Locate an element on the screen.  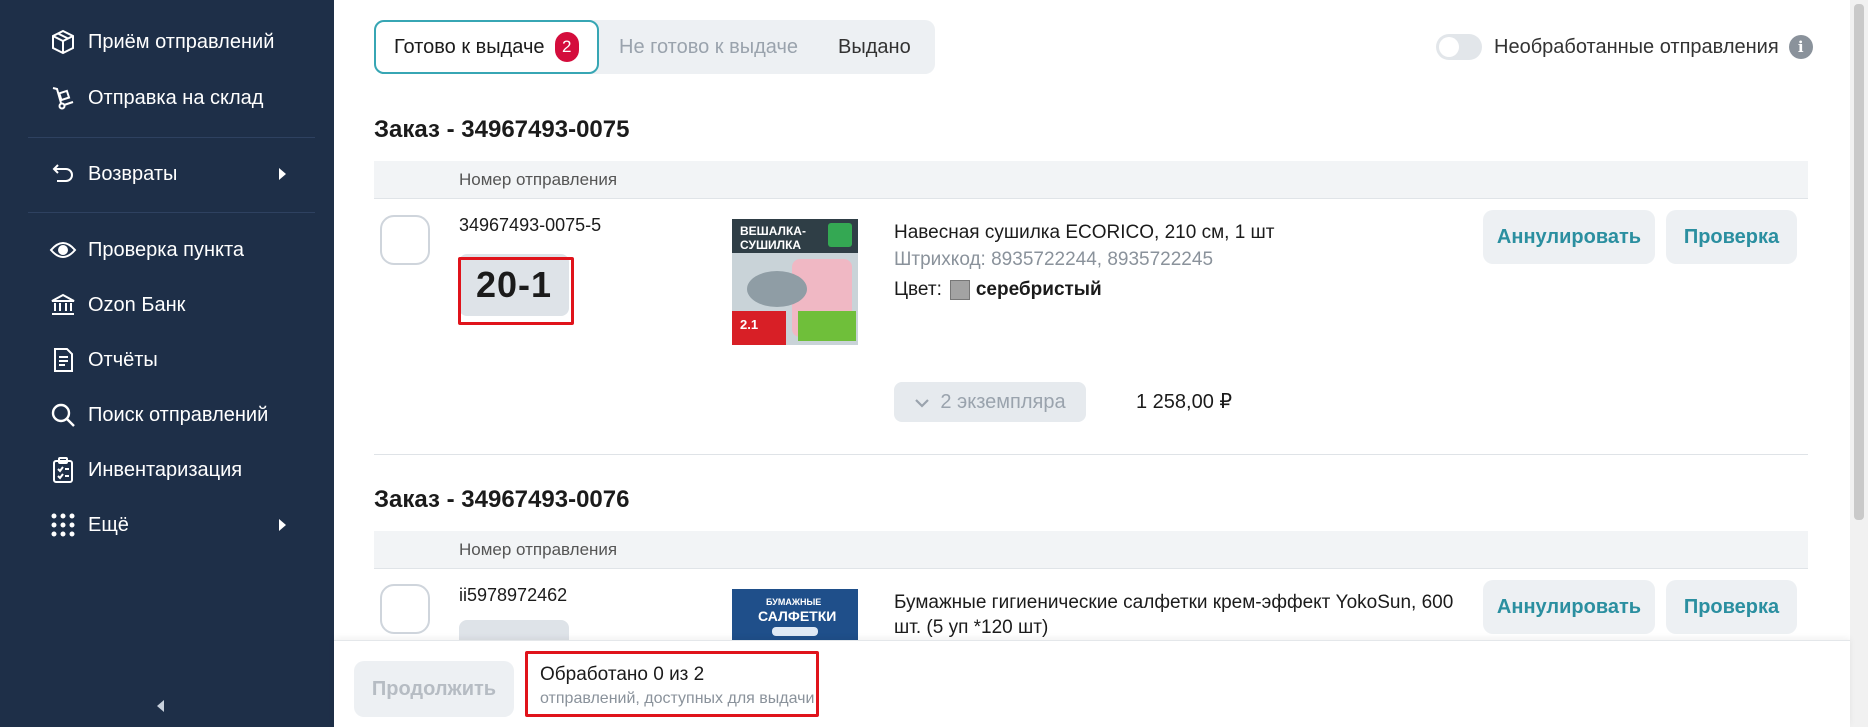
sidebar-item-inventory: Инвентаризация is located at coordinates (178, 470).